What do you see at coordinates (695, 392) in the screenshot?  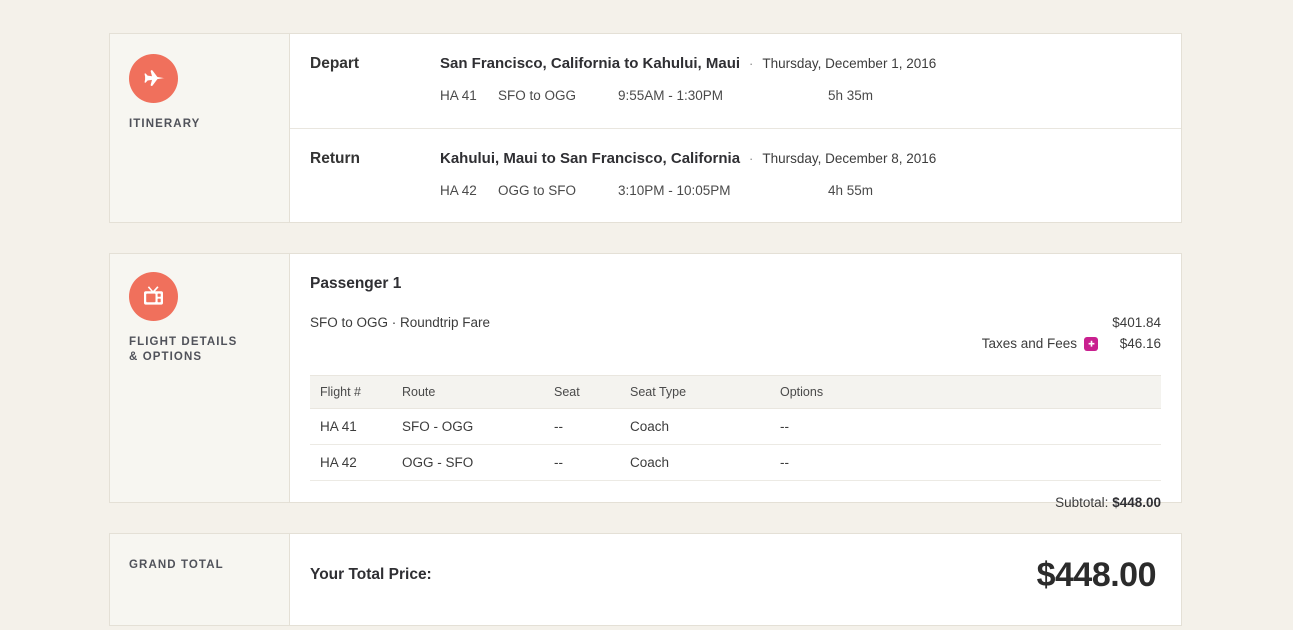 I see `column-header-seat-type: Seat Type` at bounding box center [695, 392].